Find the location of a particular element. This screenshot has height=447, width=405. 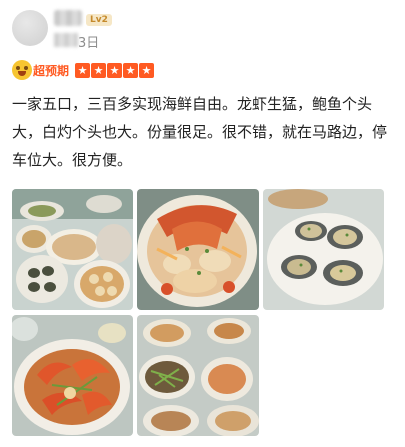

rating-label: 超预期 is located at coordinates (51, 70).